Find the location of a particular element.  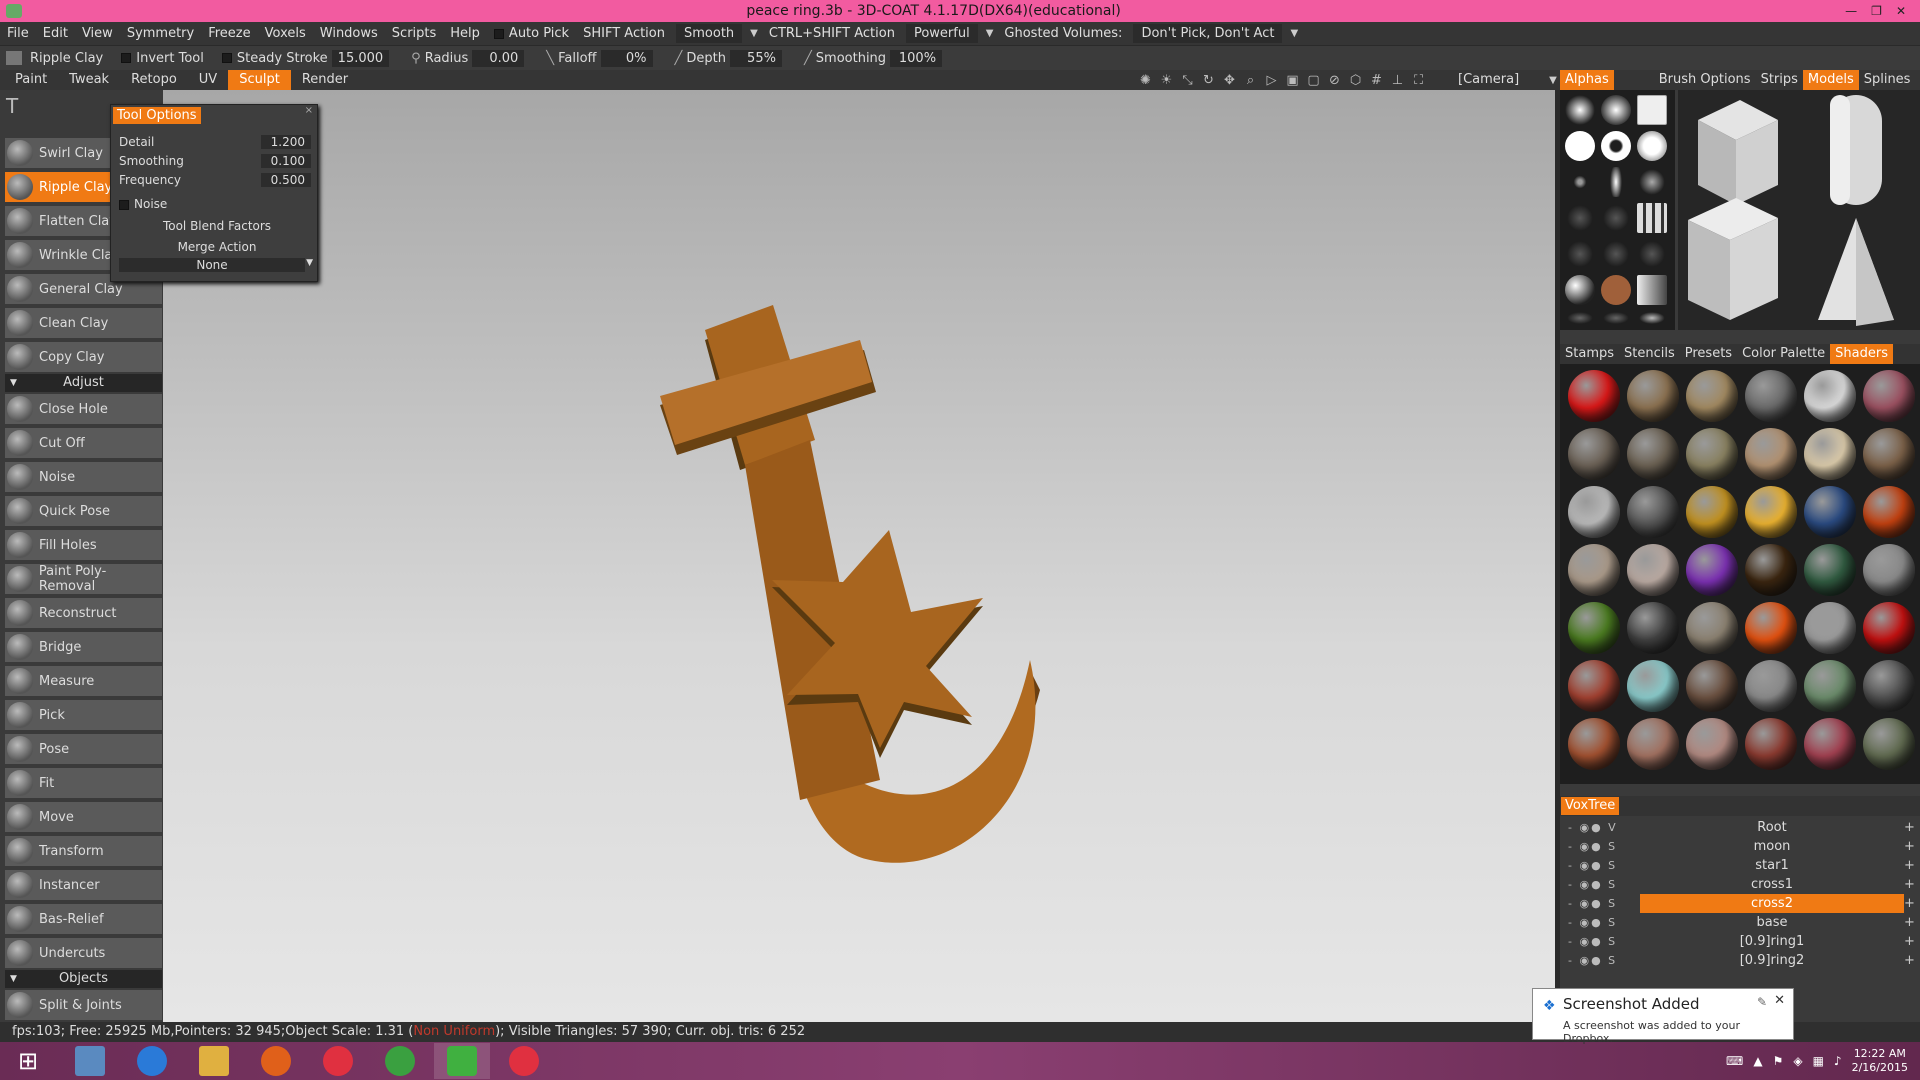

tray-expand-icon: ▲ is located at coordinates (1757, 1061).